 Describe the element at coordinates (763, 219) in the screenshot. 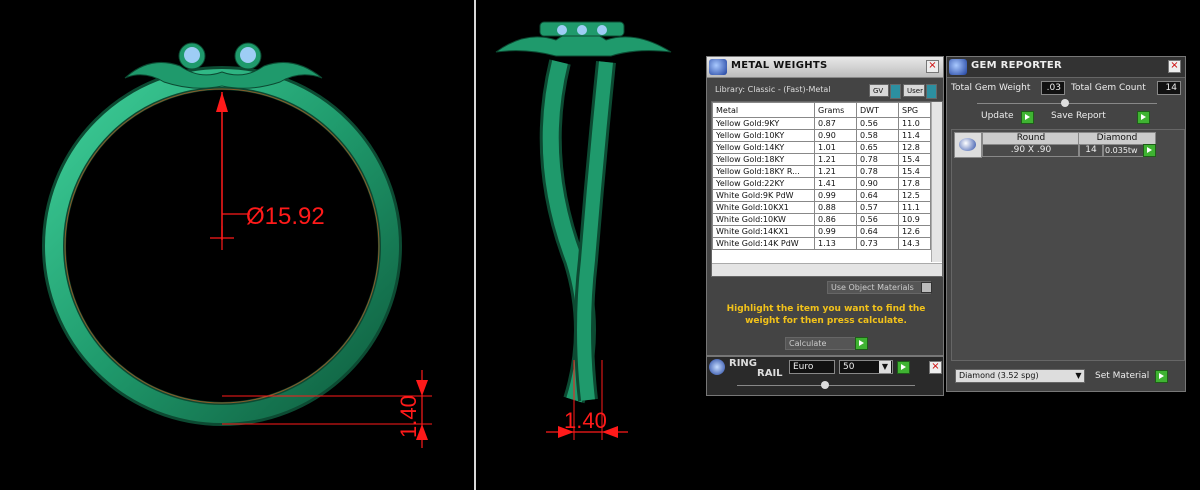

I see `table-cell: White Gold:10KW` at that location.